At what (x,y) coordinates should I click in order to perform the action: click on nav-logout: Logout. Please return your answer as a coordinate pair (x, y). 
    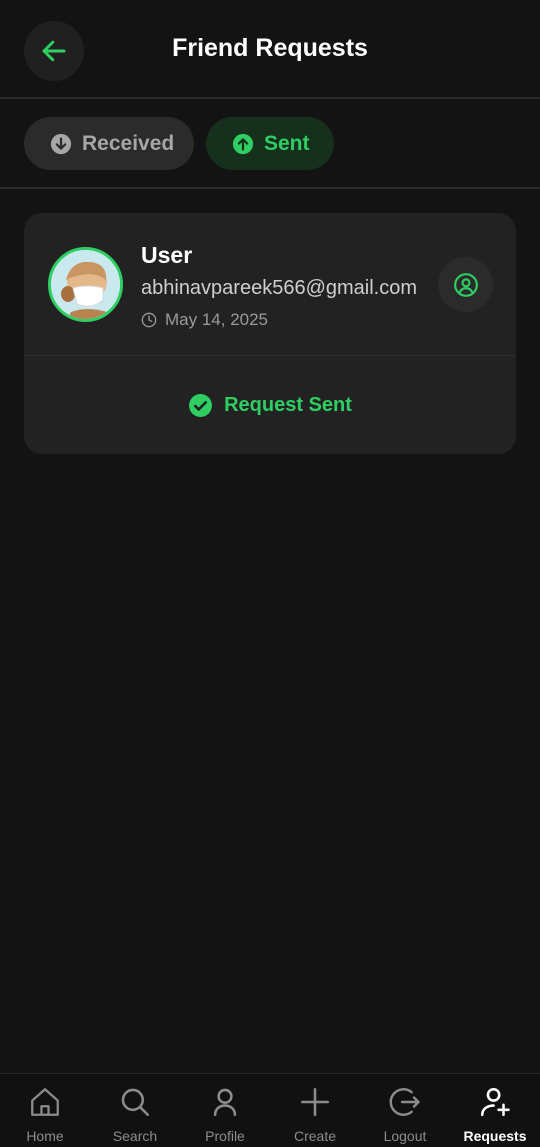
    Looking at the image, I should click on (405, 1110).